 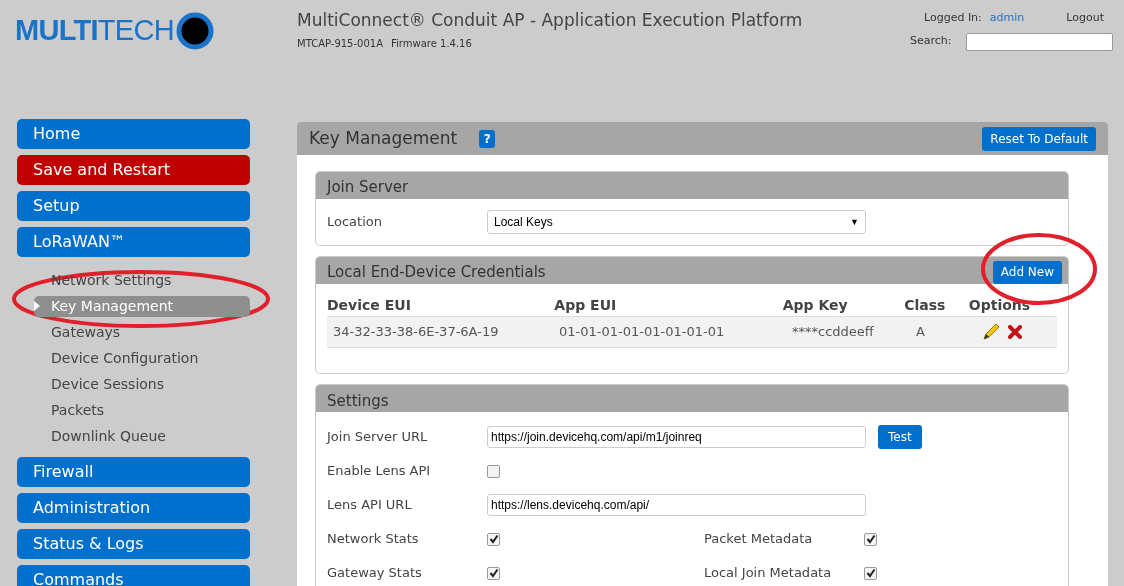 What do you see at coordinates (676, 505) in the screenshot?
I see `input-field: https://lens.devicehq.com/api/` at bounding box center [676, 505].